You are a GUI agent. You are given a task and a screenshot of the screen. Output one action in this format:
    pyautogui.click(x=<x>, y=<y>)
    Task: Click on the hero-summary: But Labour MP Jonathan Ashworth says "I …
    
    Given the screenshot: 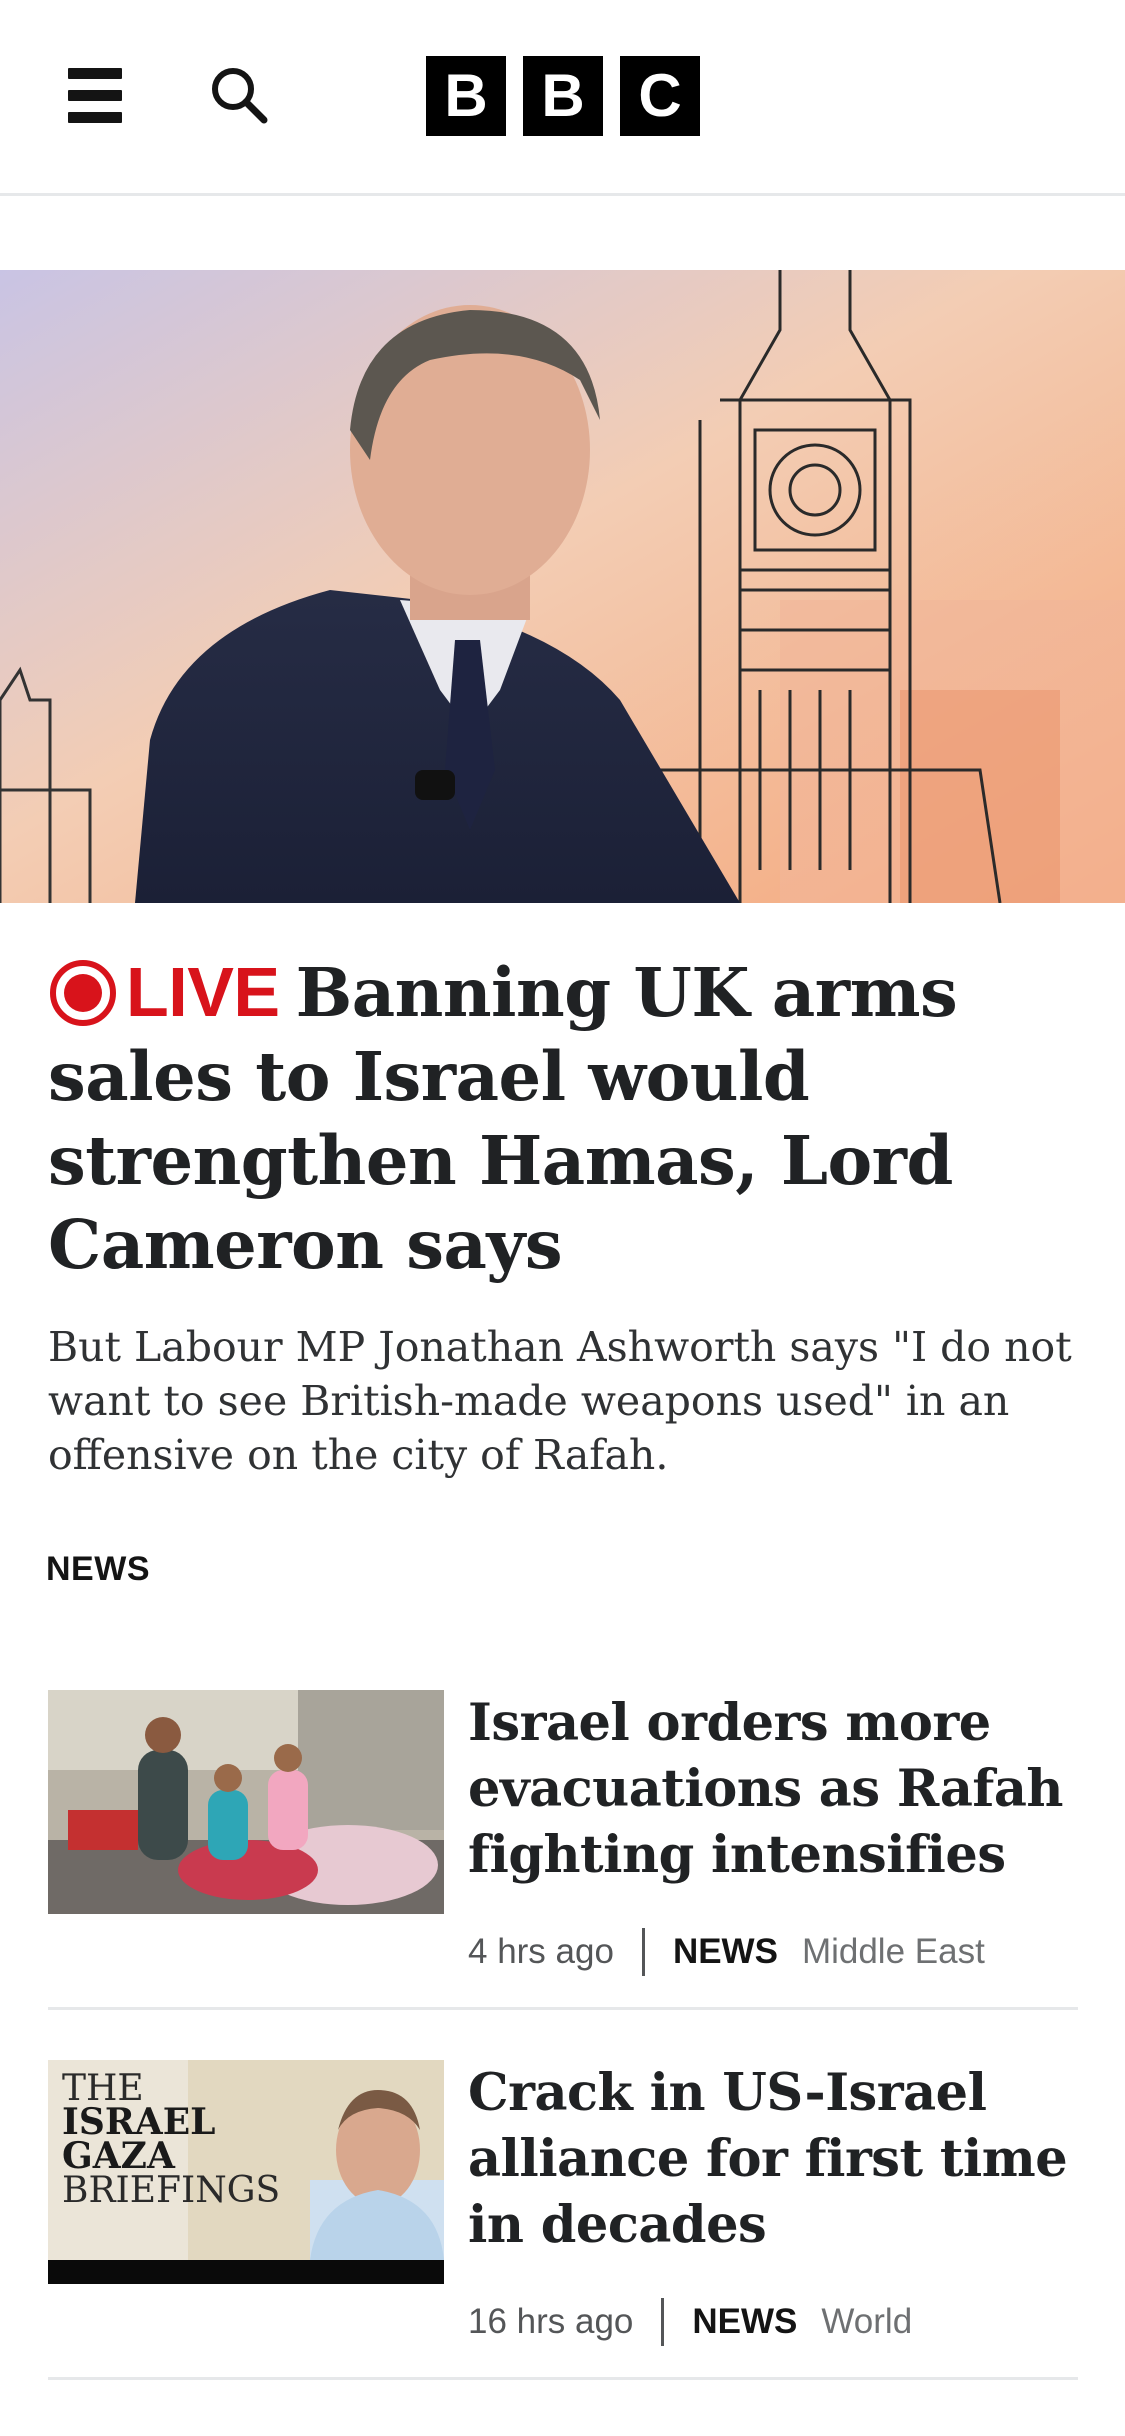 What is the action you would take?
    pyautogui.click(x=560, y=1401)
    